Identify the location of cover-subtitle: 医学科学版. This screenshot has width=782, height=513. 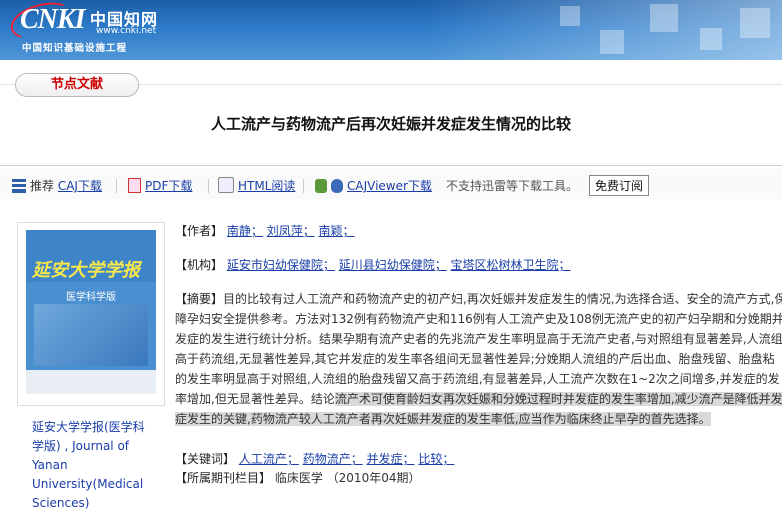
(91, 297).